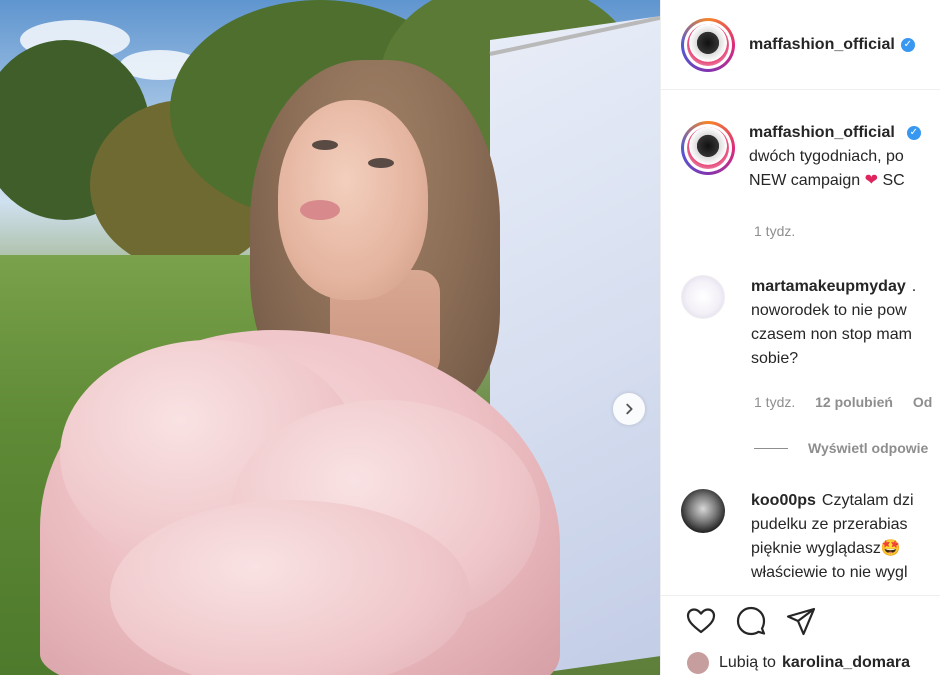  What do you see at coordinates (698, 663) in the screenshot?
I see `liker-avatar` at bounding box center [698, 663].